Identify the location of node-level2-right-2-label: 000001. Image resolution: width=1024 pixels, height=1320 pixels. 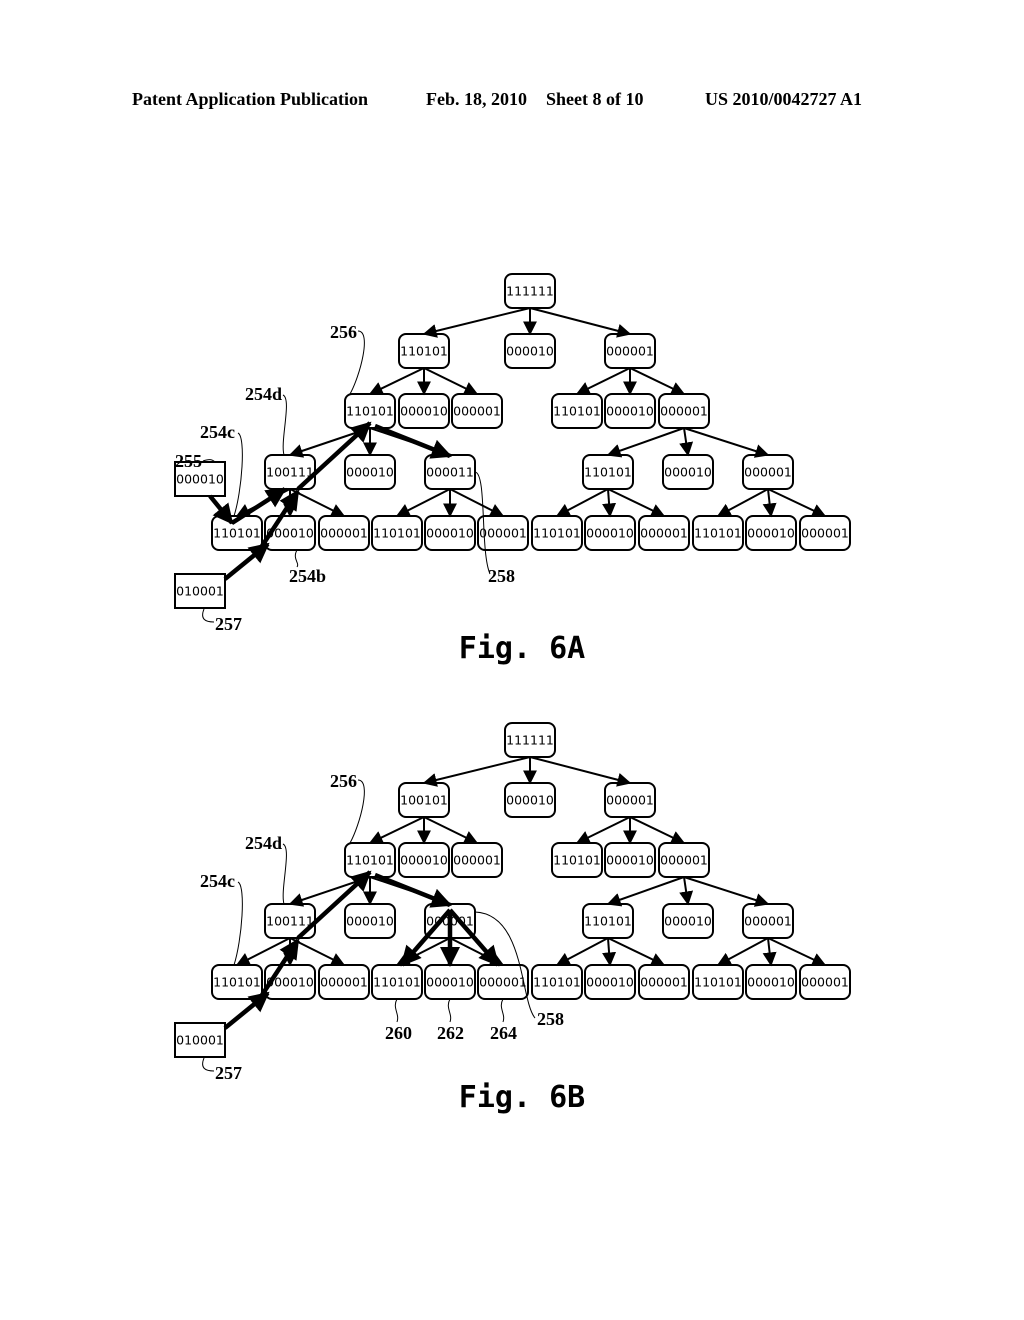
(684, 411).